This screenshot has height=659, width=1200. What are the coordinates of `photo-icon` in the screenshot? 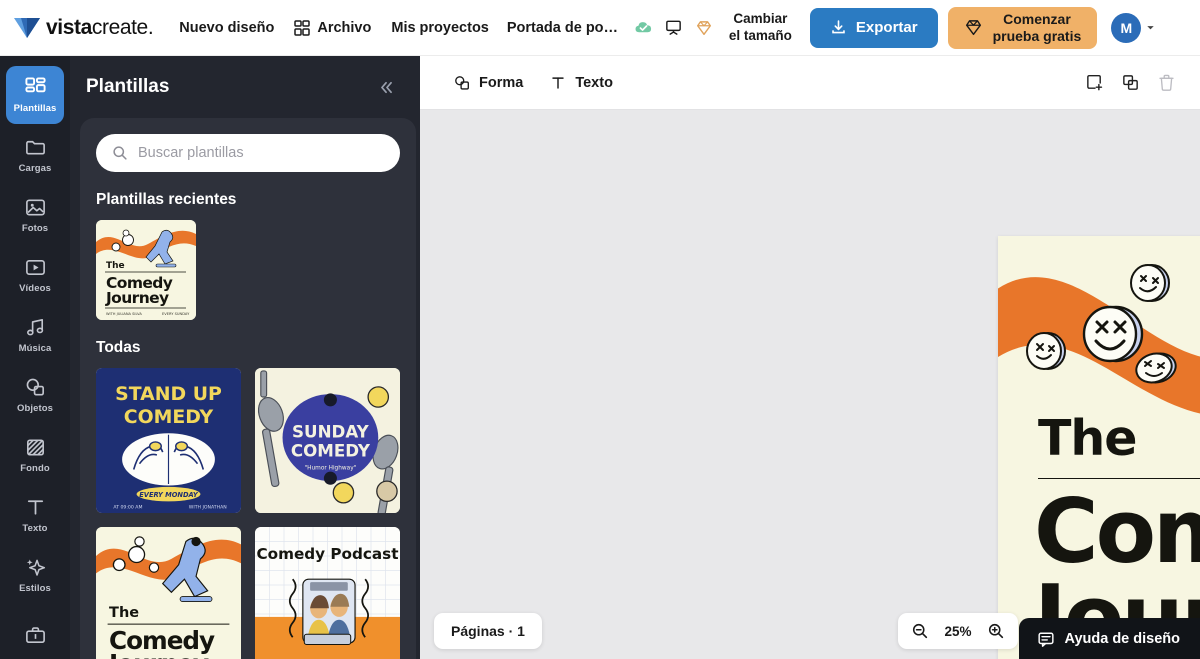 It's located at (35, 207).